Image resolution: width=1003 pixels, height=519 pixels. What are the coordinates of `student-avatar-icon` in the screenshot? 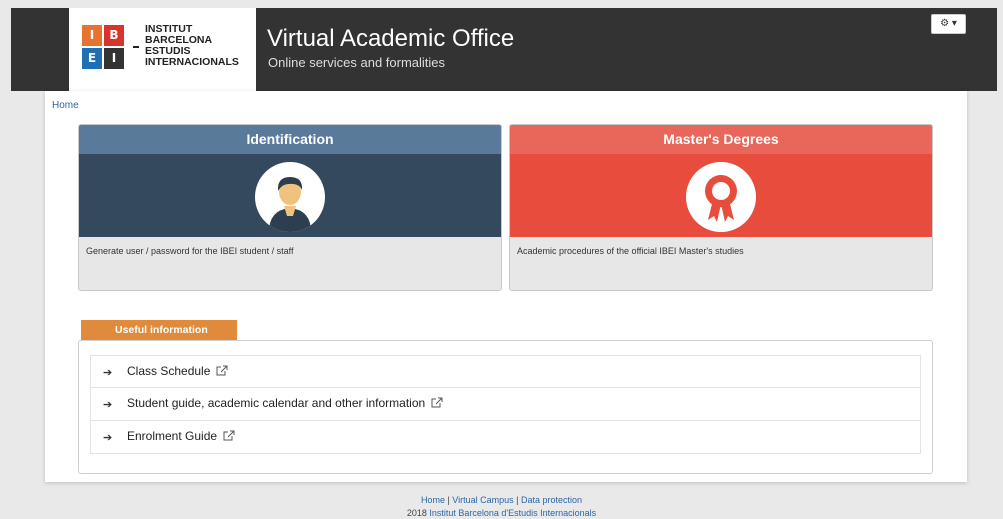 It's located at (290, 197).